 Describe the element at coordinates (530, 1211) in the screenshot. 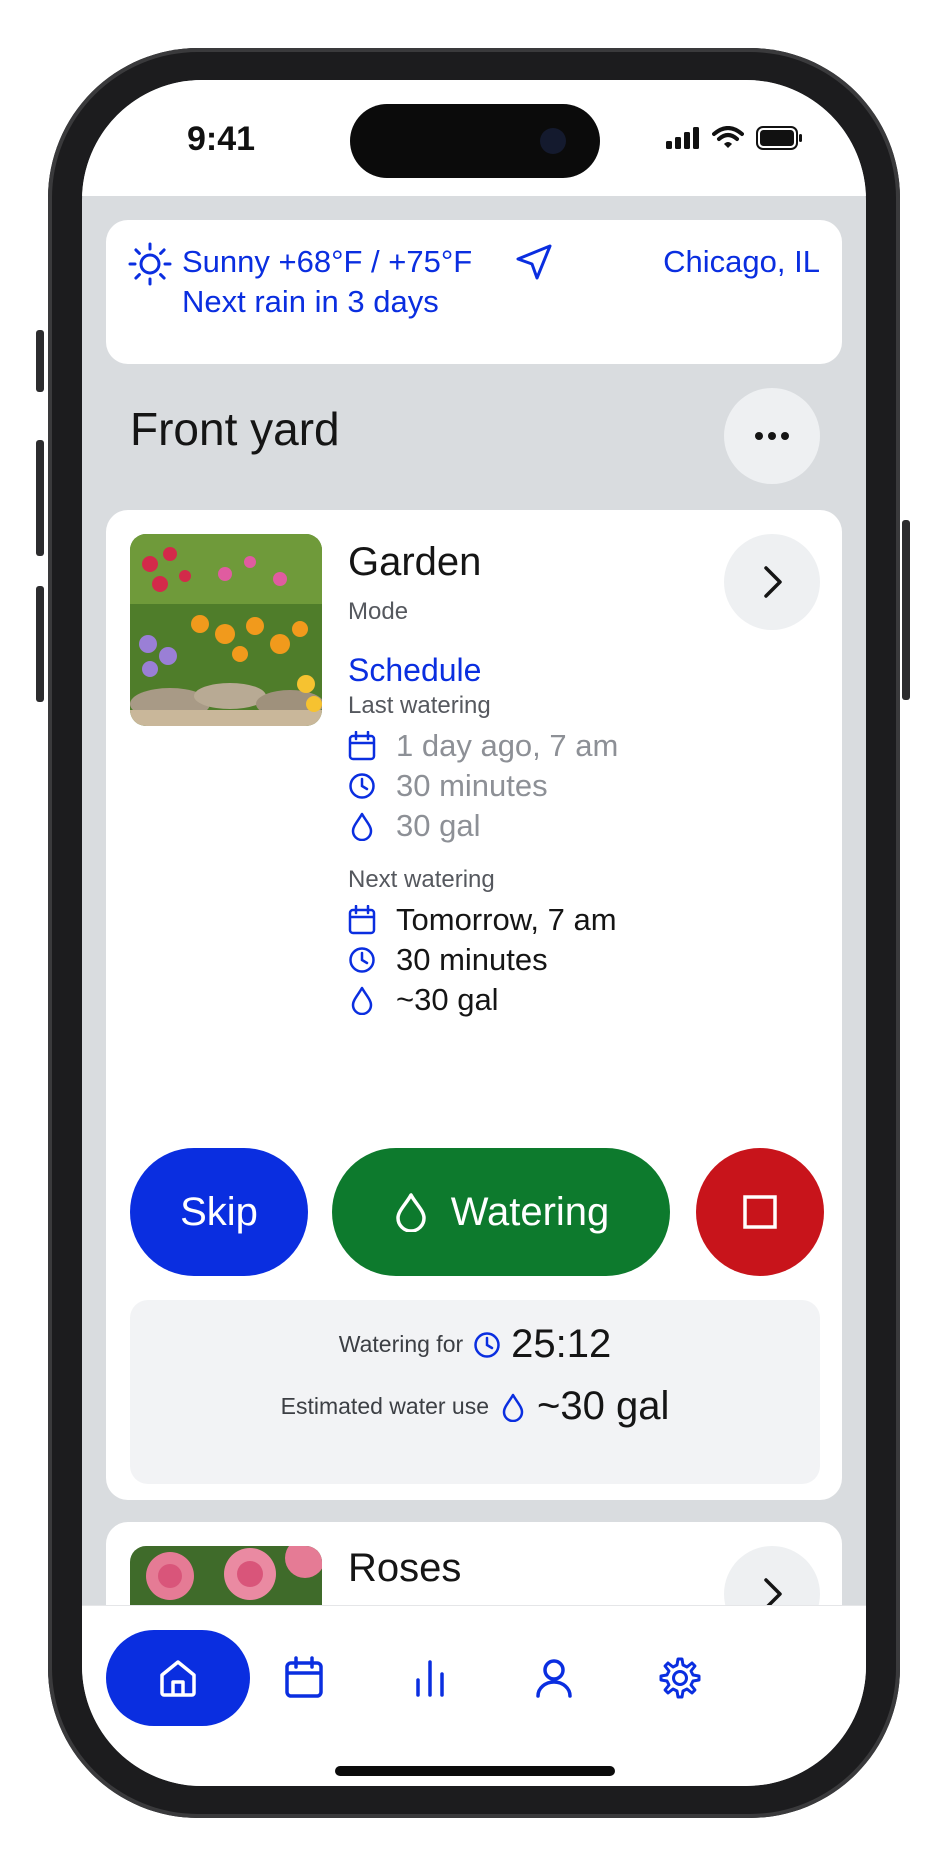

I see `watering-button-label: Watering` at that location.